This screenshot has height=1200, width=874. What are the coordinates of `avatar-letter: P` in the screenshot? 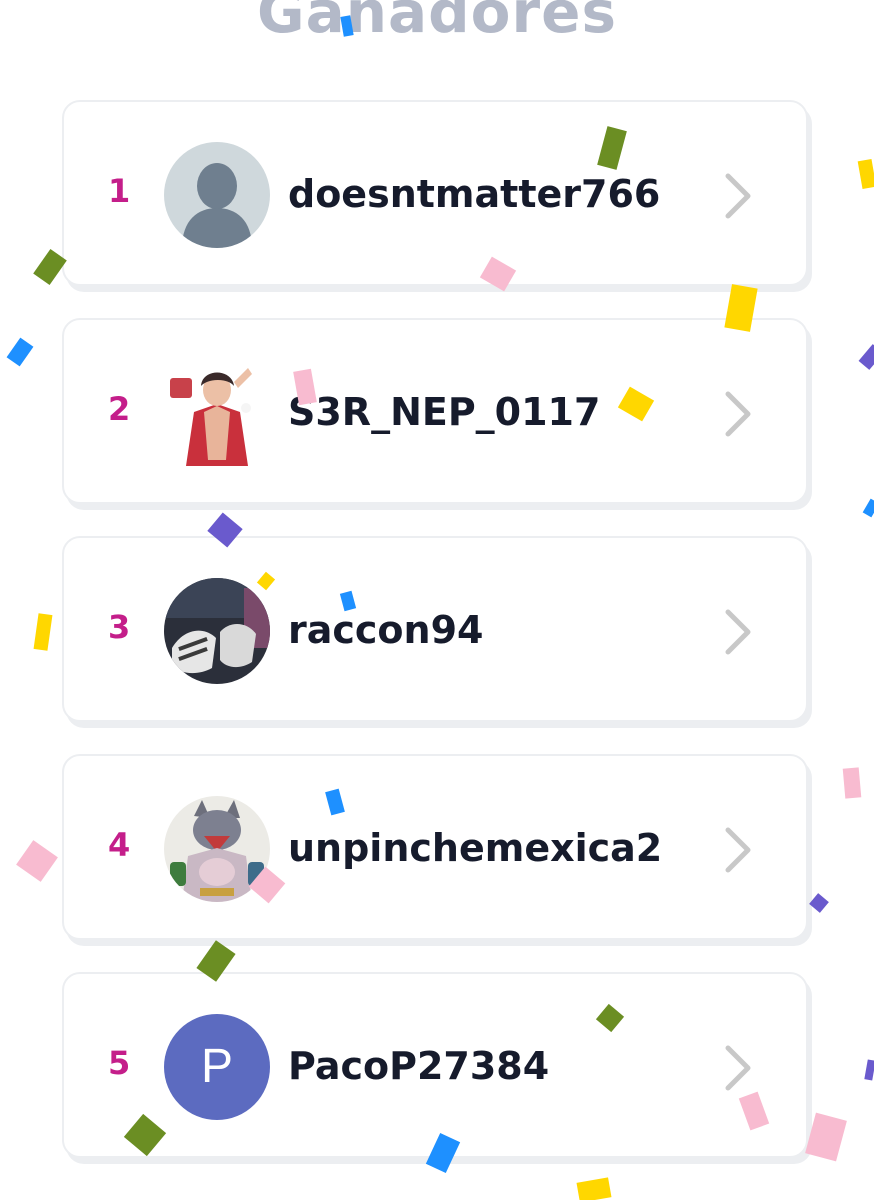 It's located at (217, 1067).